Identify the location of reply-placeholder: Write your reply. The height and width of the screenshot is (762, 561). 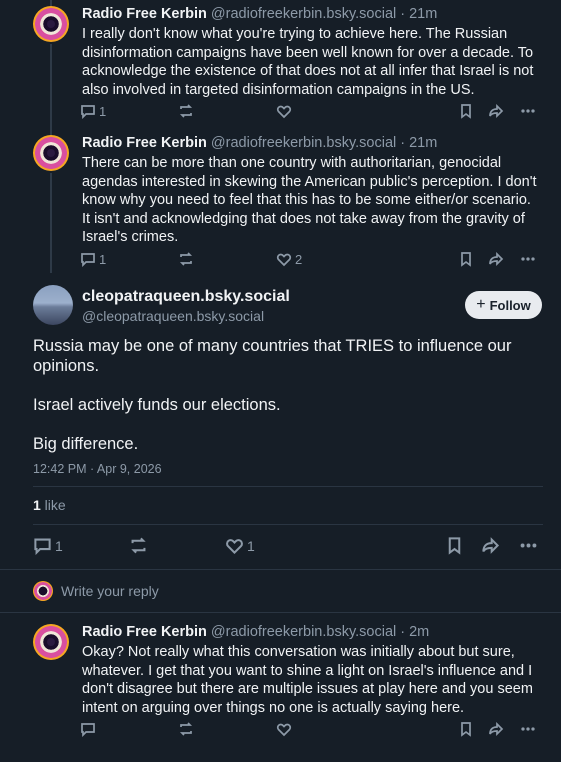
(110, 591).